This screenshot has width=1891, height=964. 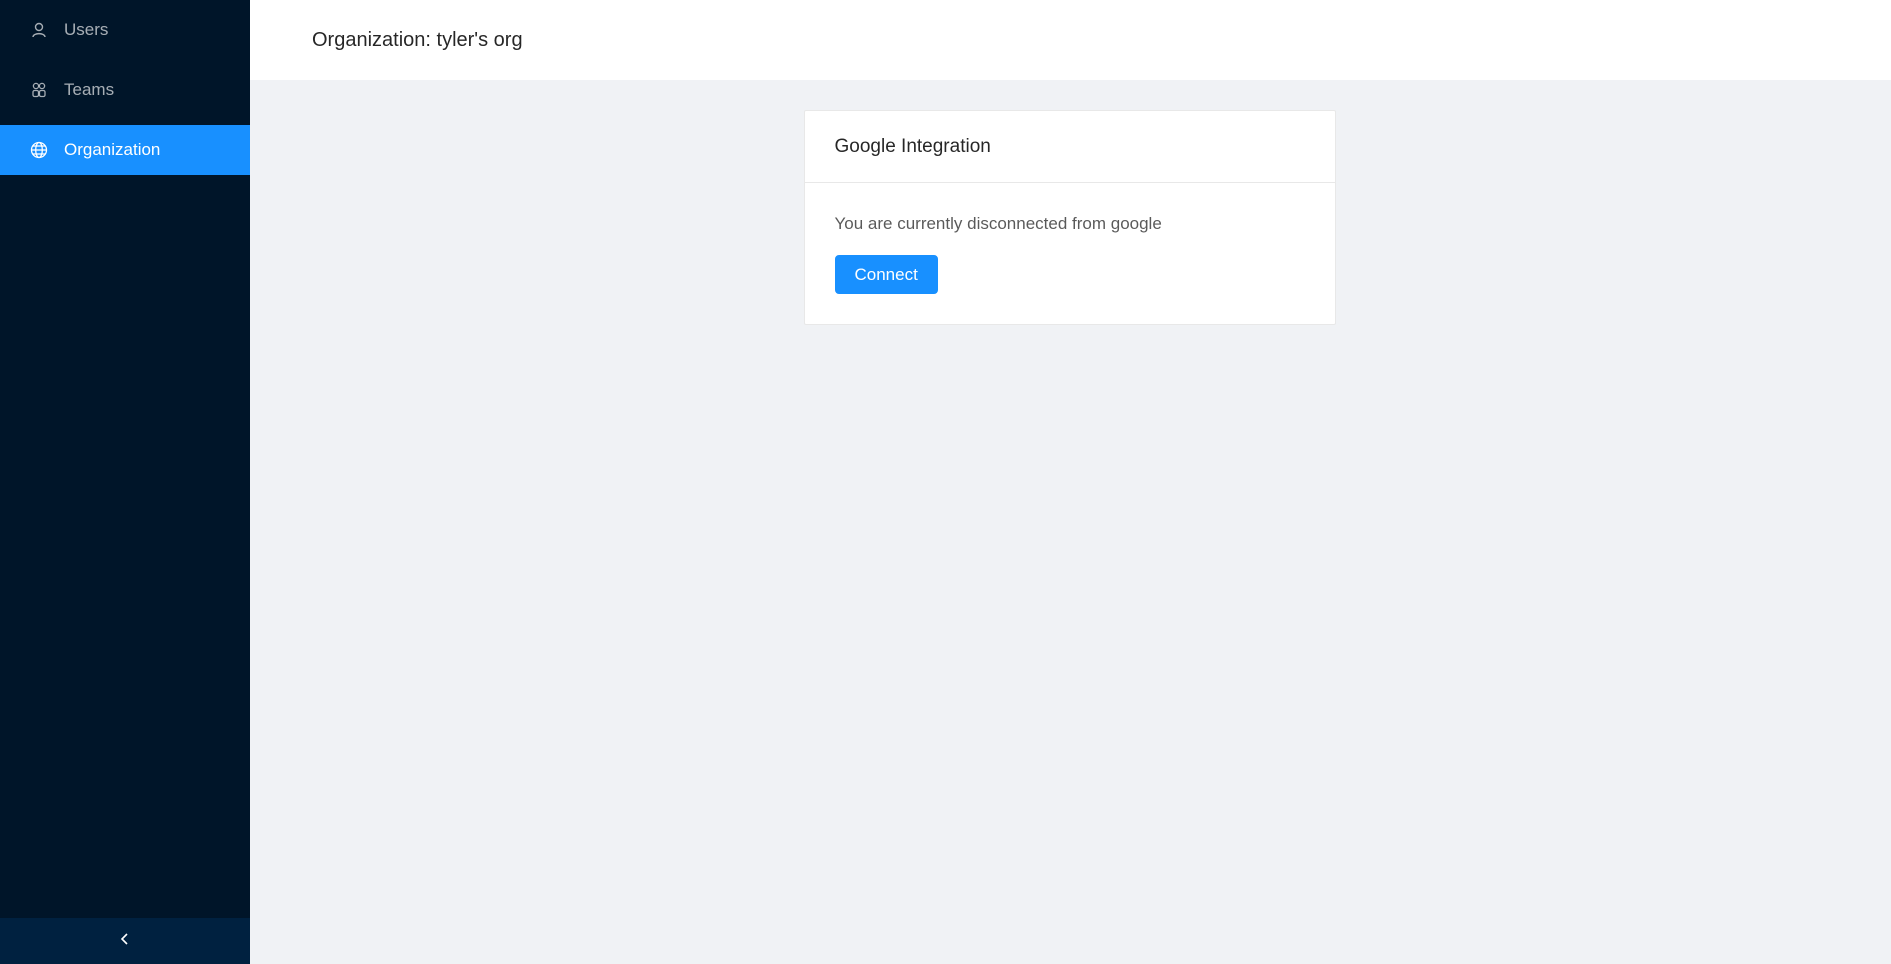 I want to click on page-title: Organization: tyler's org, so click(x=417, y=39).